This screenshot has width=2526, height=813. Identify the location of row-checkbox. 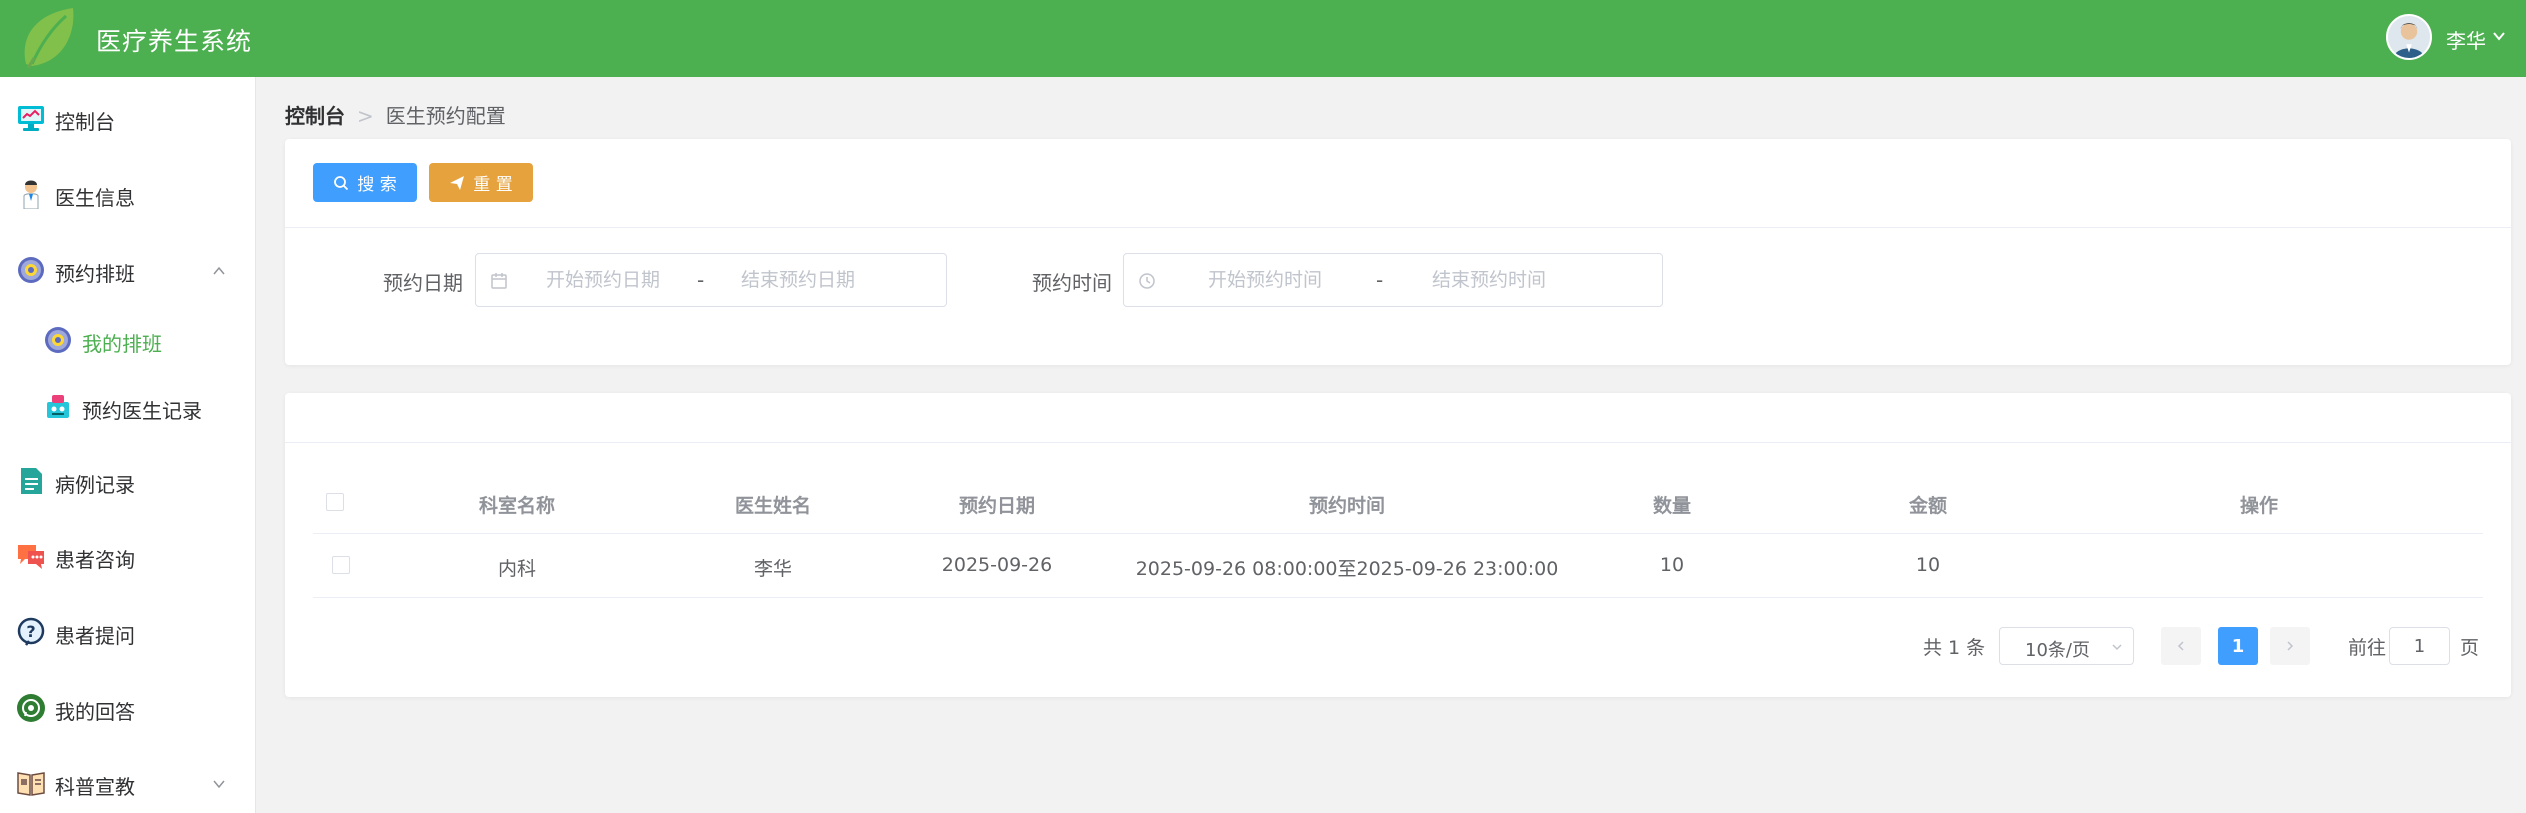
(341, 565).